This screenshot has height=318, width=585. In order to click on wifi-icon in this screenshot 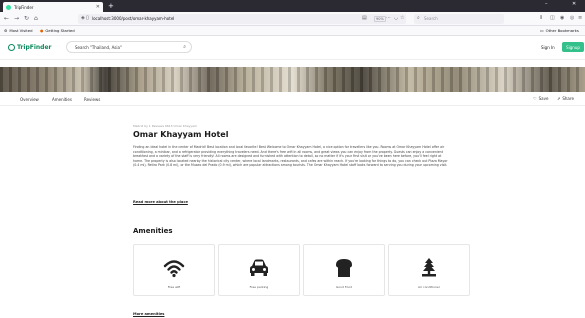, I will do `click(174, 268)`.